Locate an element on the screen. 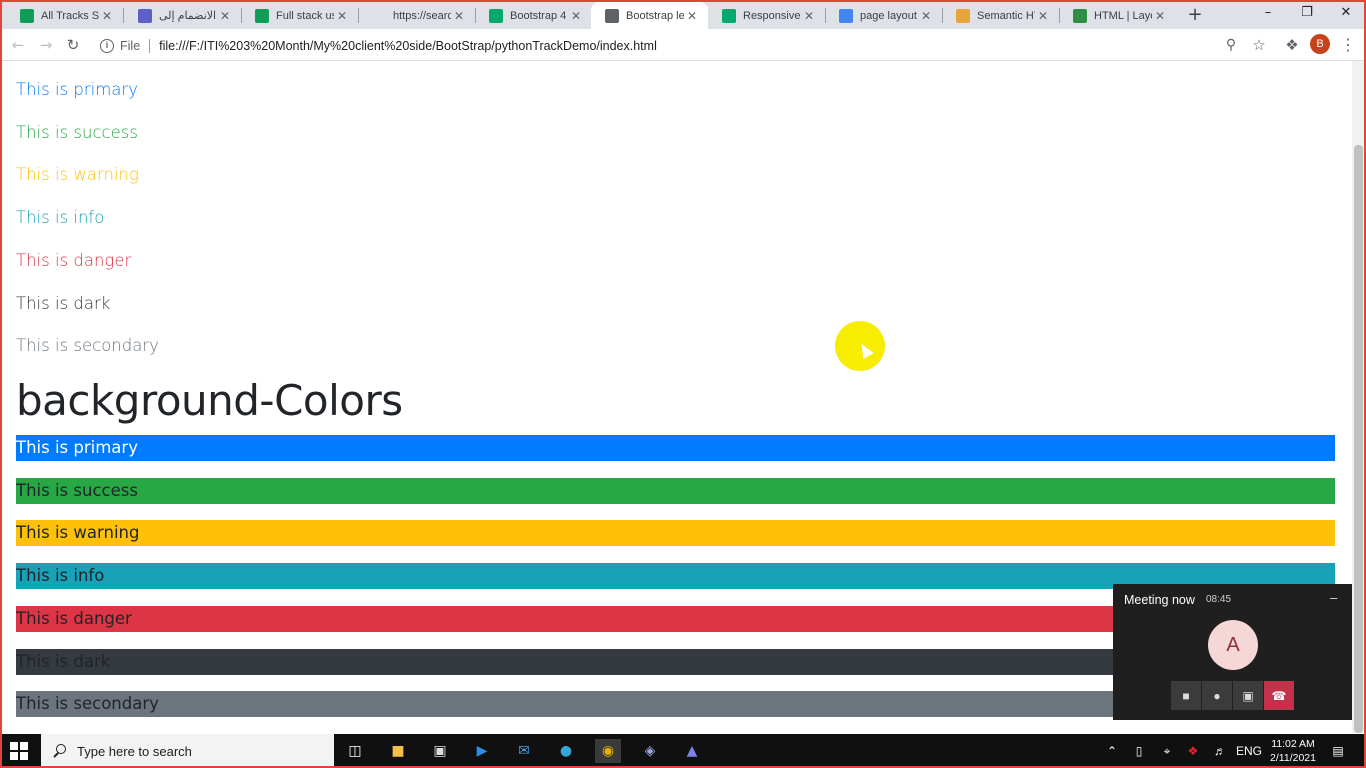 Image resolution: width=1366 pixels, height=768 pixels. search-placeholder: Type here to search is located at coordinates (134, 751).